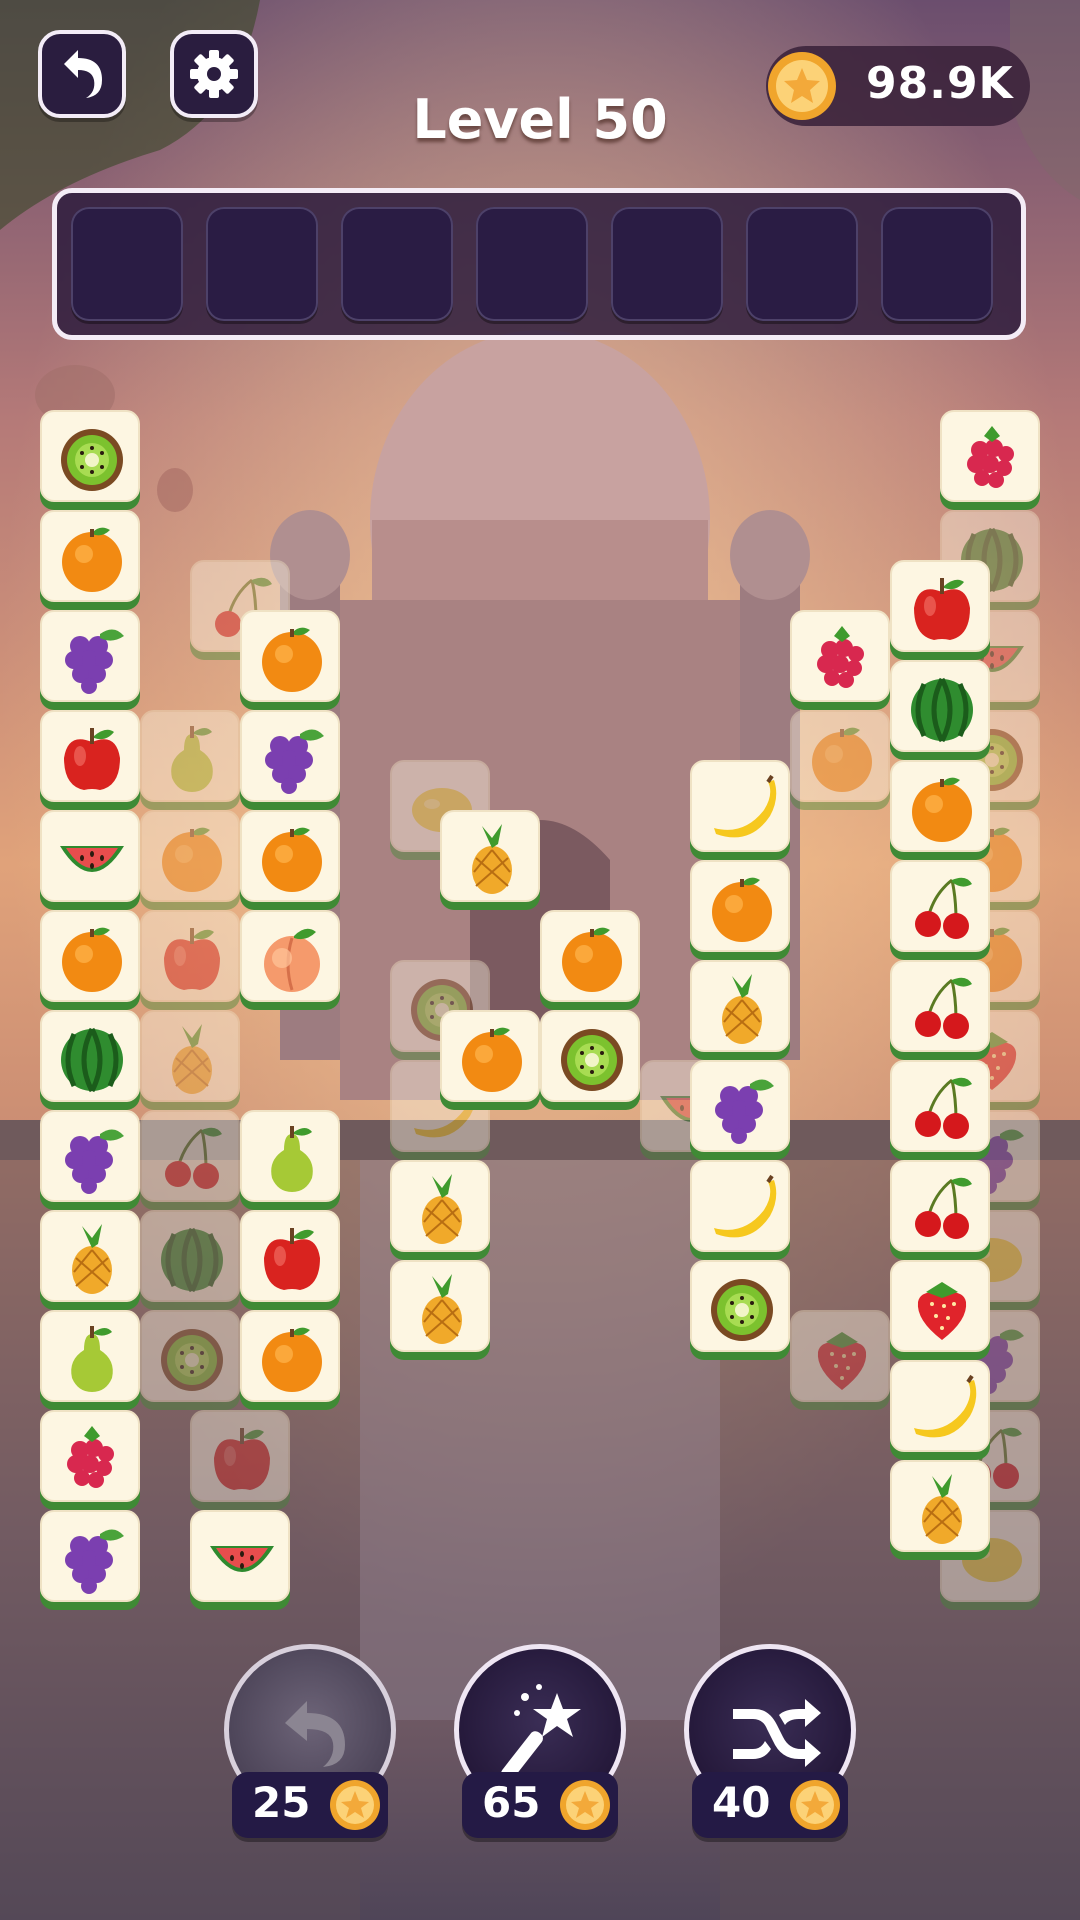 Image resolution: width=1080 pixels, height=1920 pixels. What do you see at coordinates (741, 1802) in the screenshot?
I see `shuffle-cost: 40` at bounding box center [741, 1802].